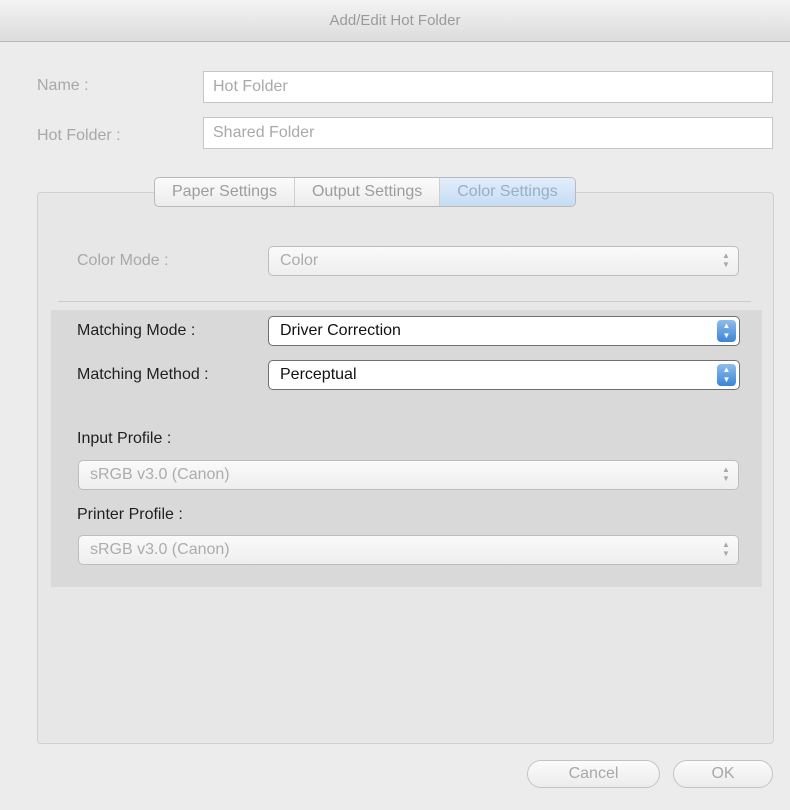 The image size is (790, 810). What do you see at coordinates (299, 260) in the screenshot?
I see `color-mode-value: Color` at bounding box center [299, 260].